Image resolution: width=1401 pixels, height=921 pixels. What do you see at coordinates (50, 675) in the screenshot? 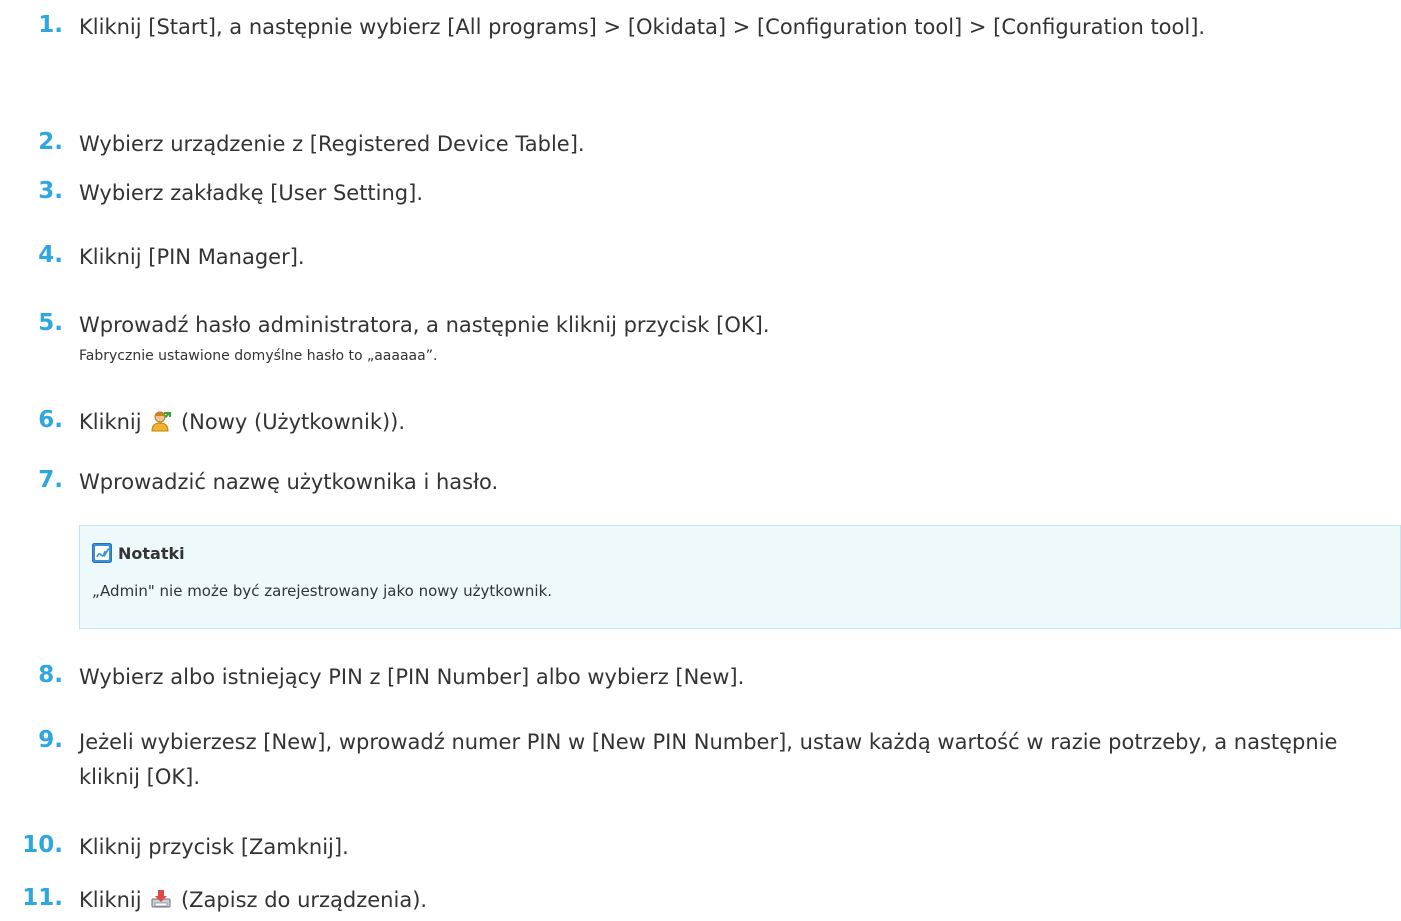
I see `step-number: 8.` at bounding box center [50, 675].